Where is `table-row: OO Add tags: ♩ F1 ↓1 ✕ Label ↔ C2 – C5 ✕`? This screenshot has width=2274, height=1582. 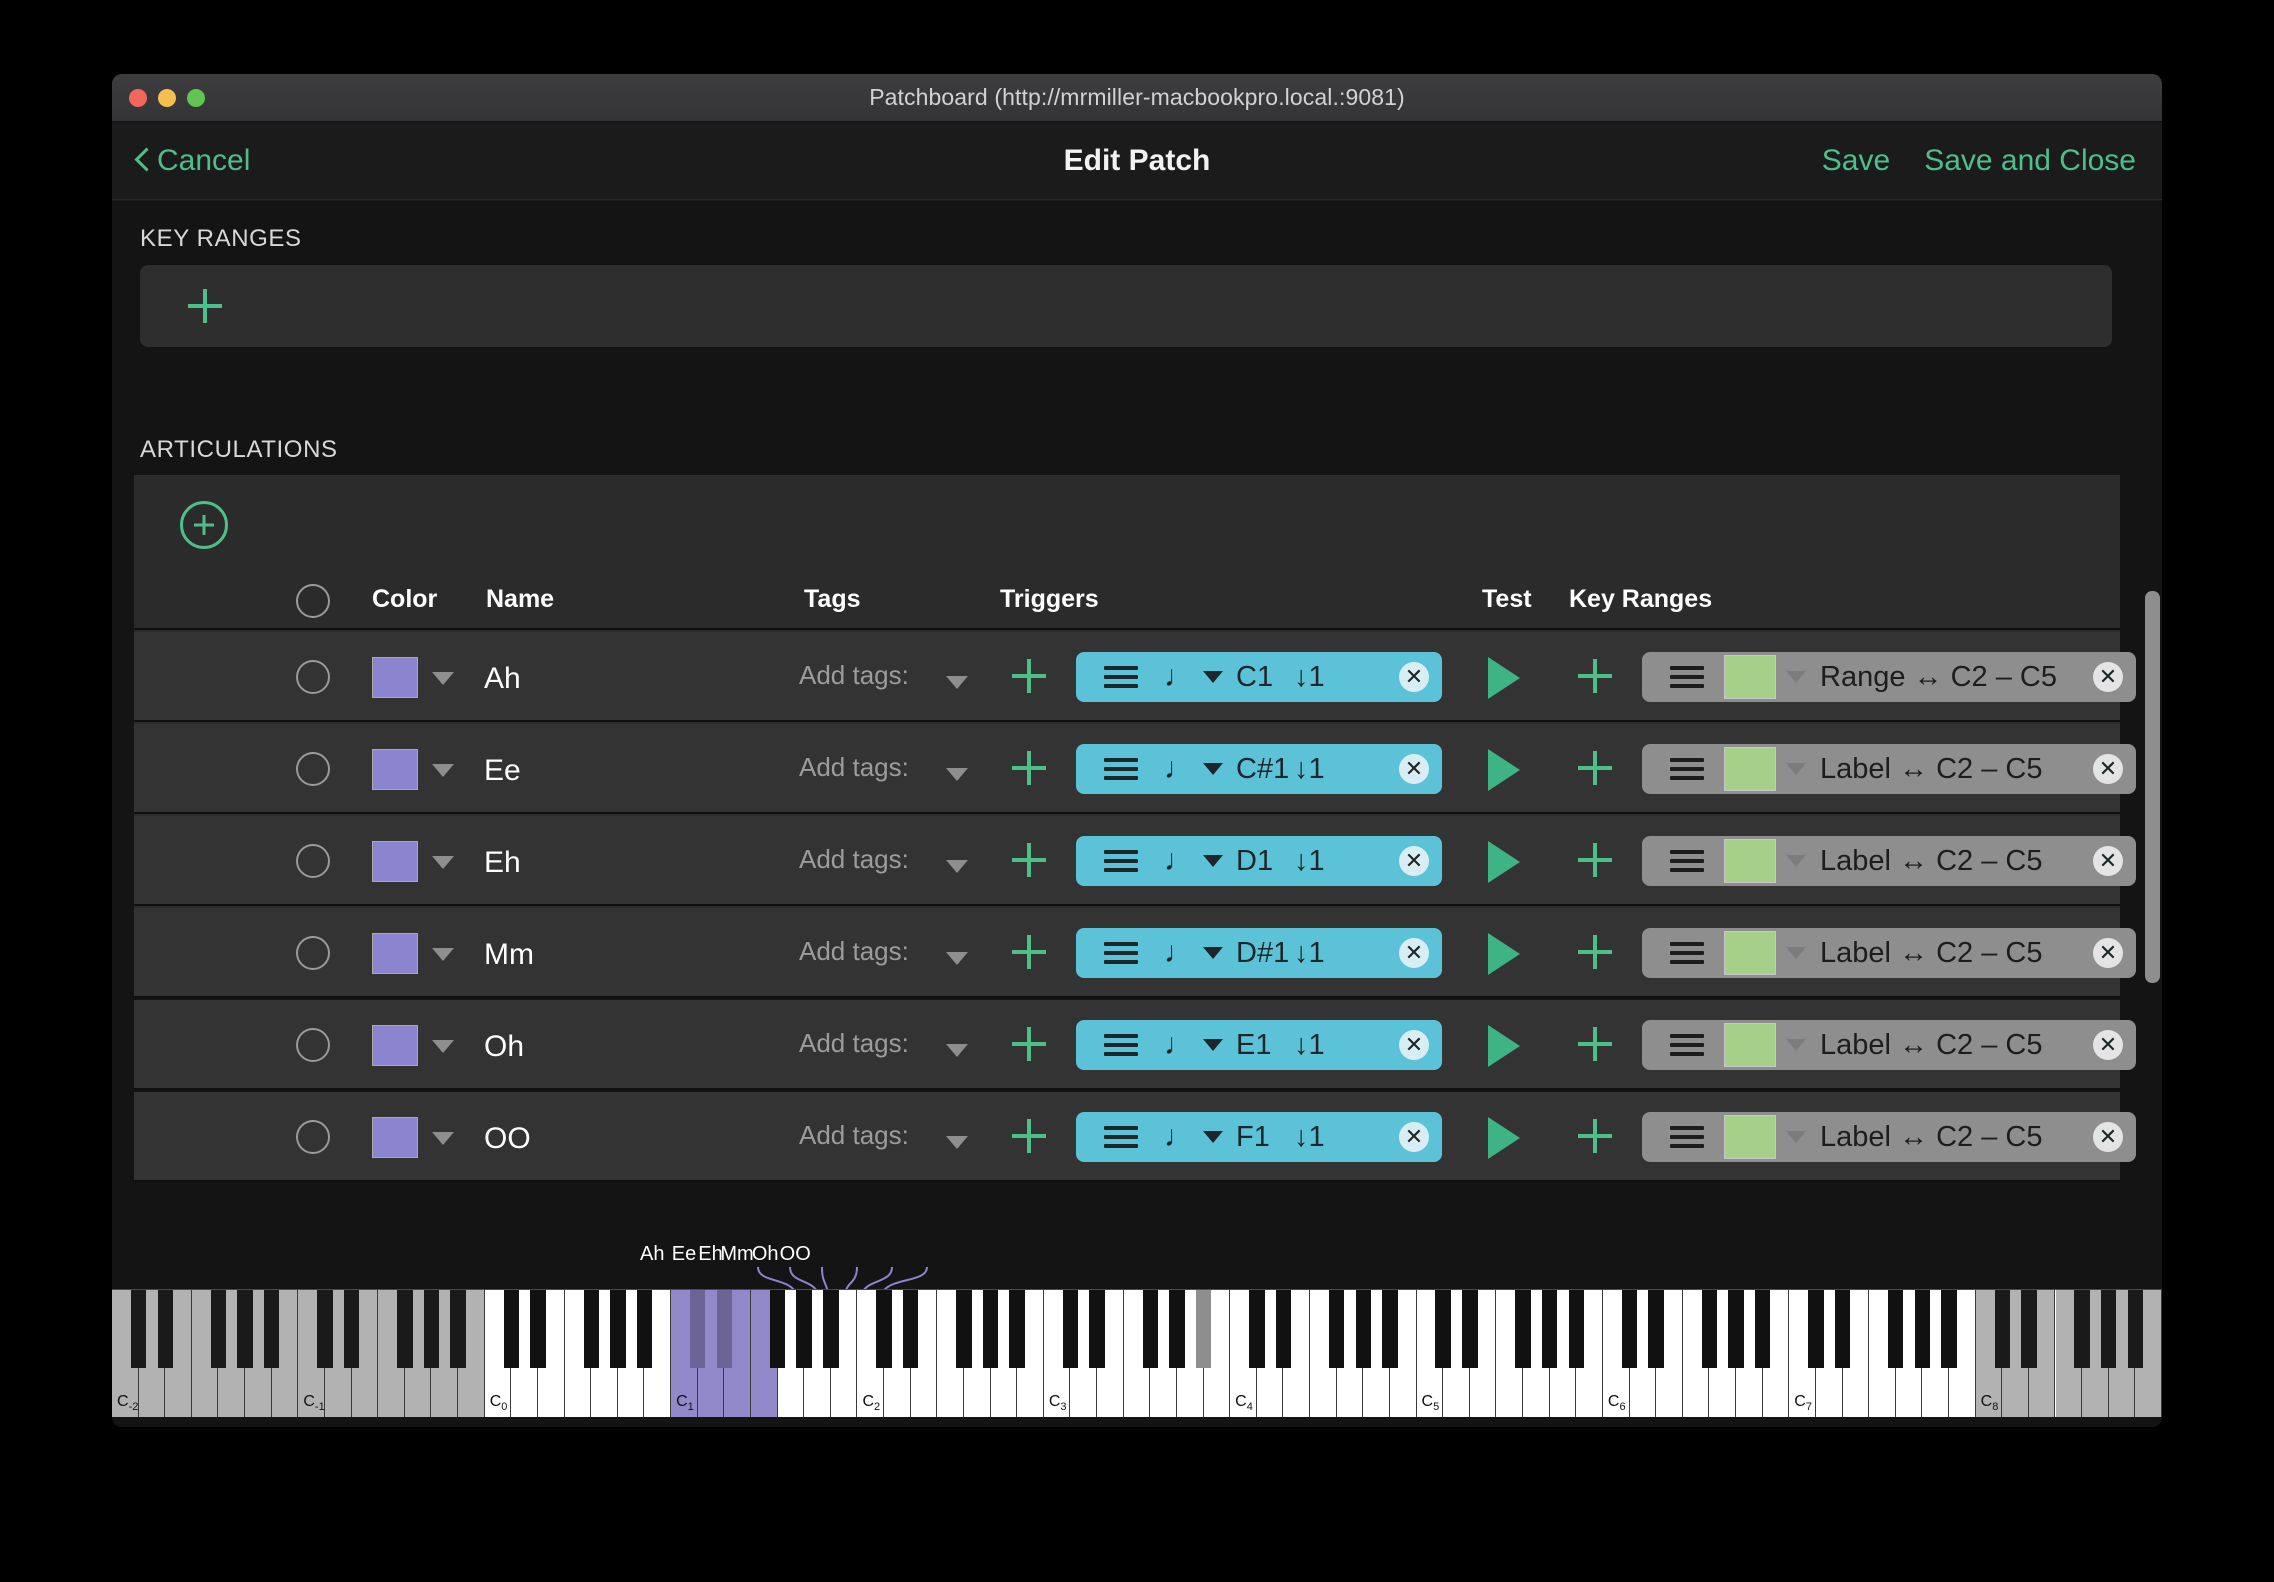
table-row: OO Add tags: ♩ F1 ↓1 ✕ Label ↔ C2 – C5 ✕ is located at coordinates (1135, 1137).